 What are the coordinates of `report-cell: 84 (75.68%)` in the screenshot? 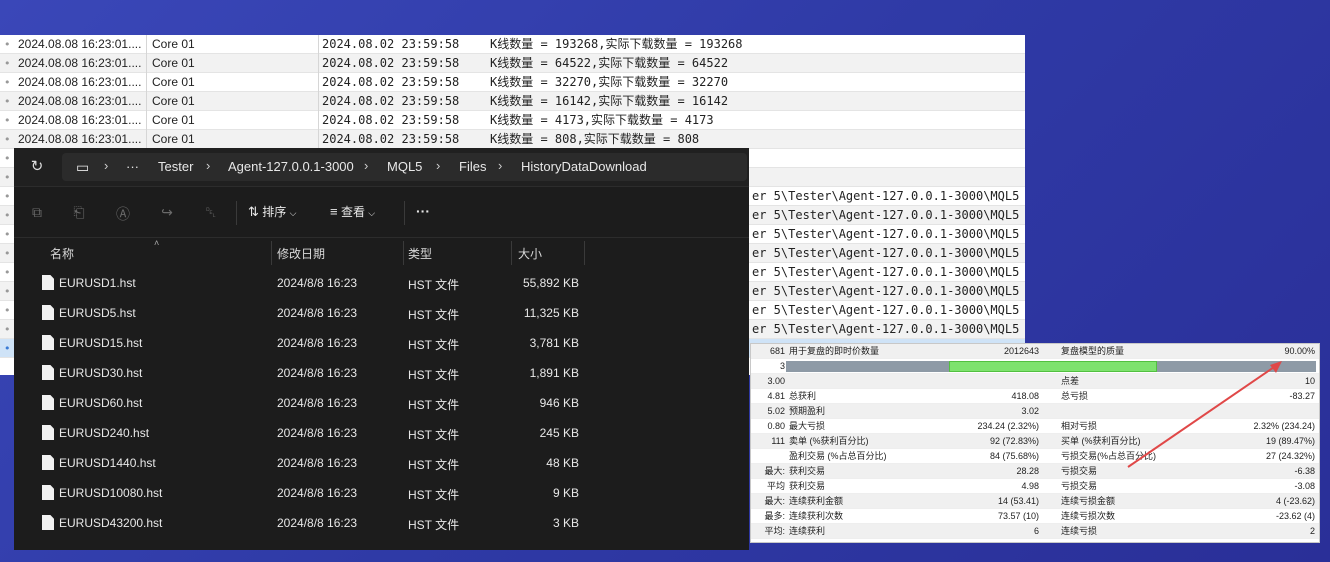 It's located at (1014, 456).